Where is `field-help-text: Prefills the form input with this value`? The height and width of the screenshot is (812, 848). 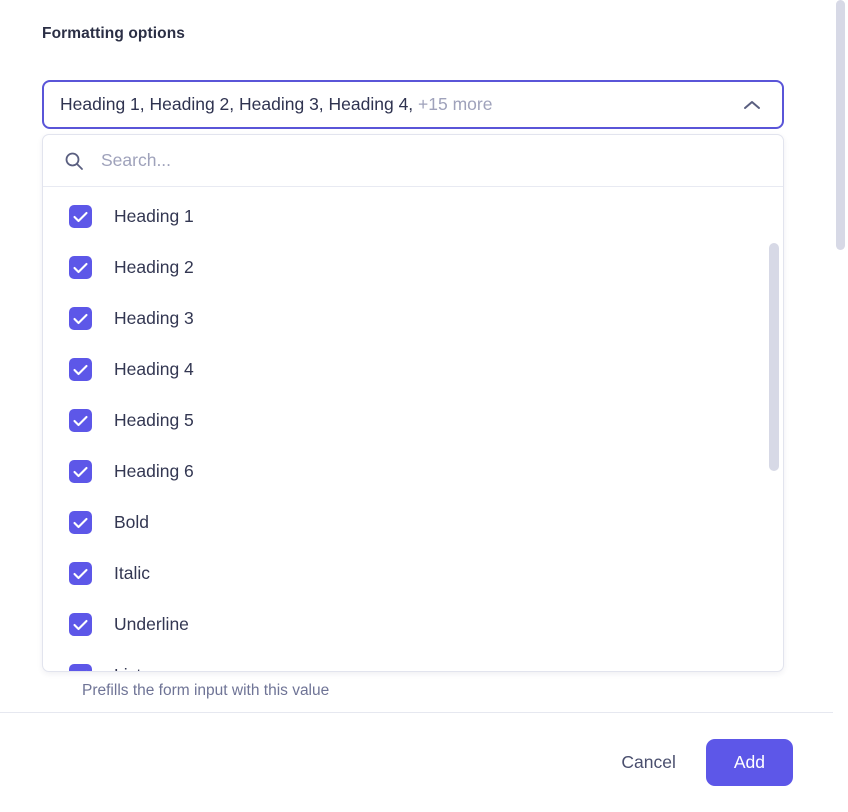
field-help-text: Prefills the form input with this value is located at coordinates (206, 690).